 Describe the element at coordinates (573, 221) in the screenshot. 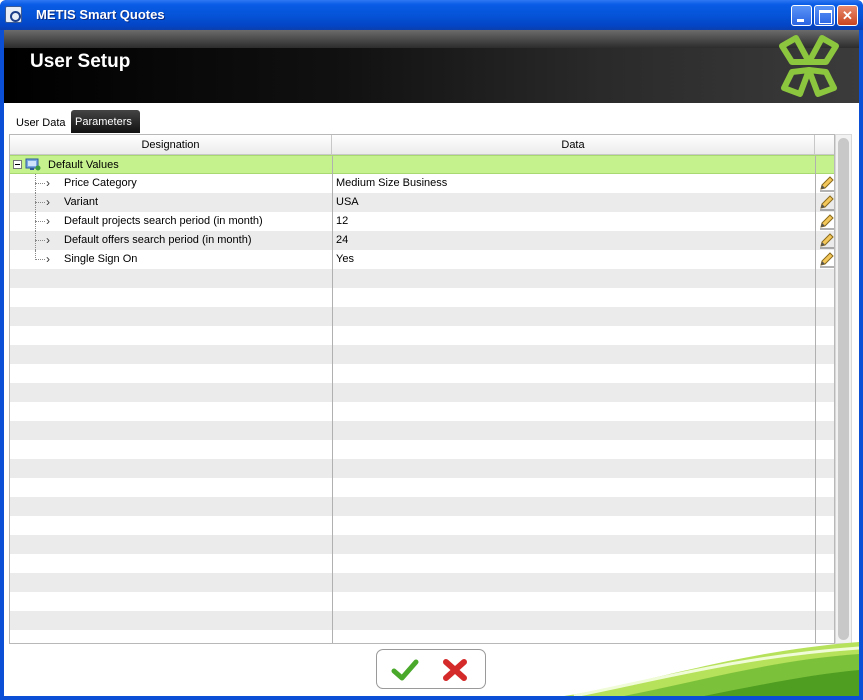

I see `data-cell: 12` at that location.